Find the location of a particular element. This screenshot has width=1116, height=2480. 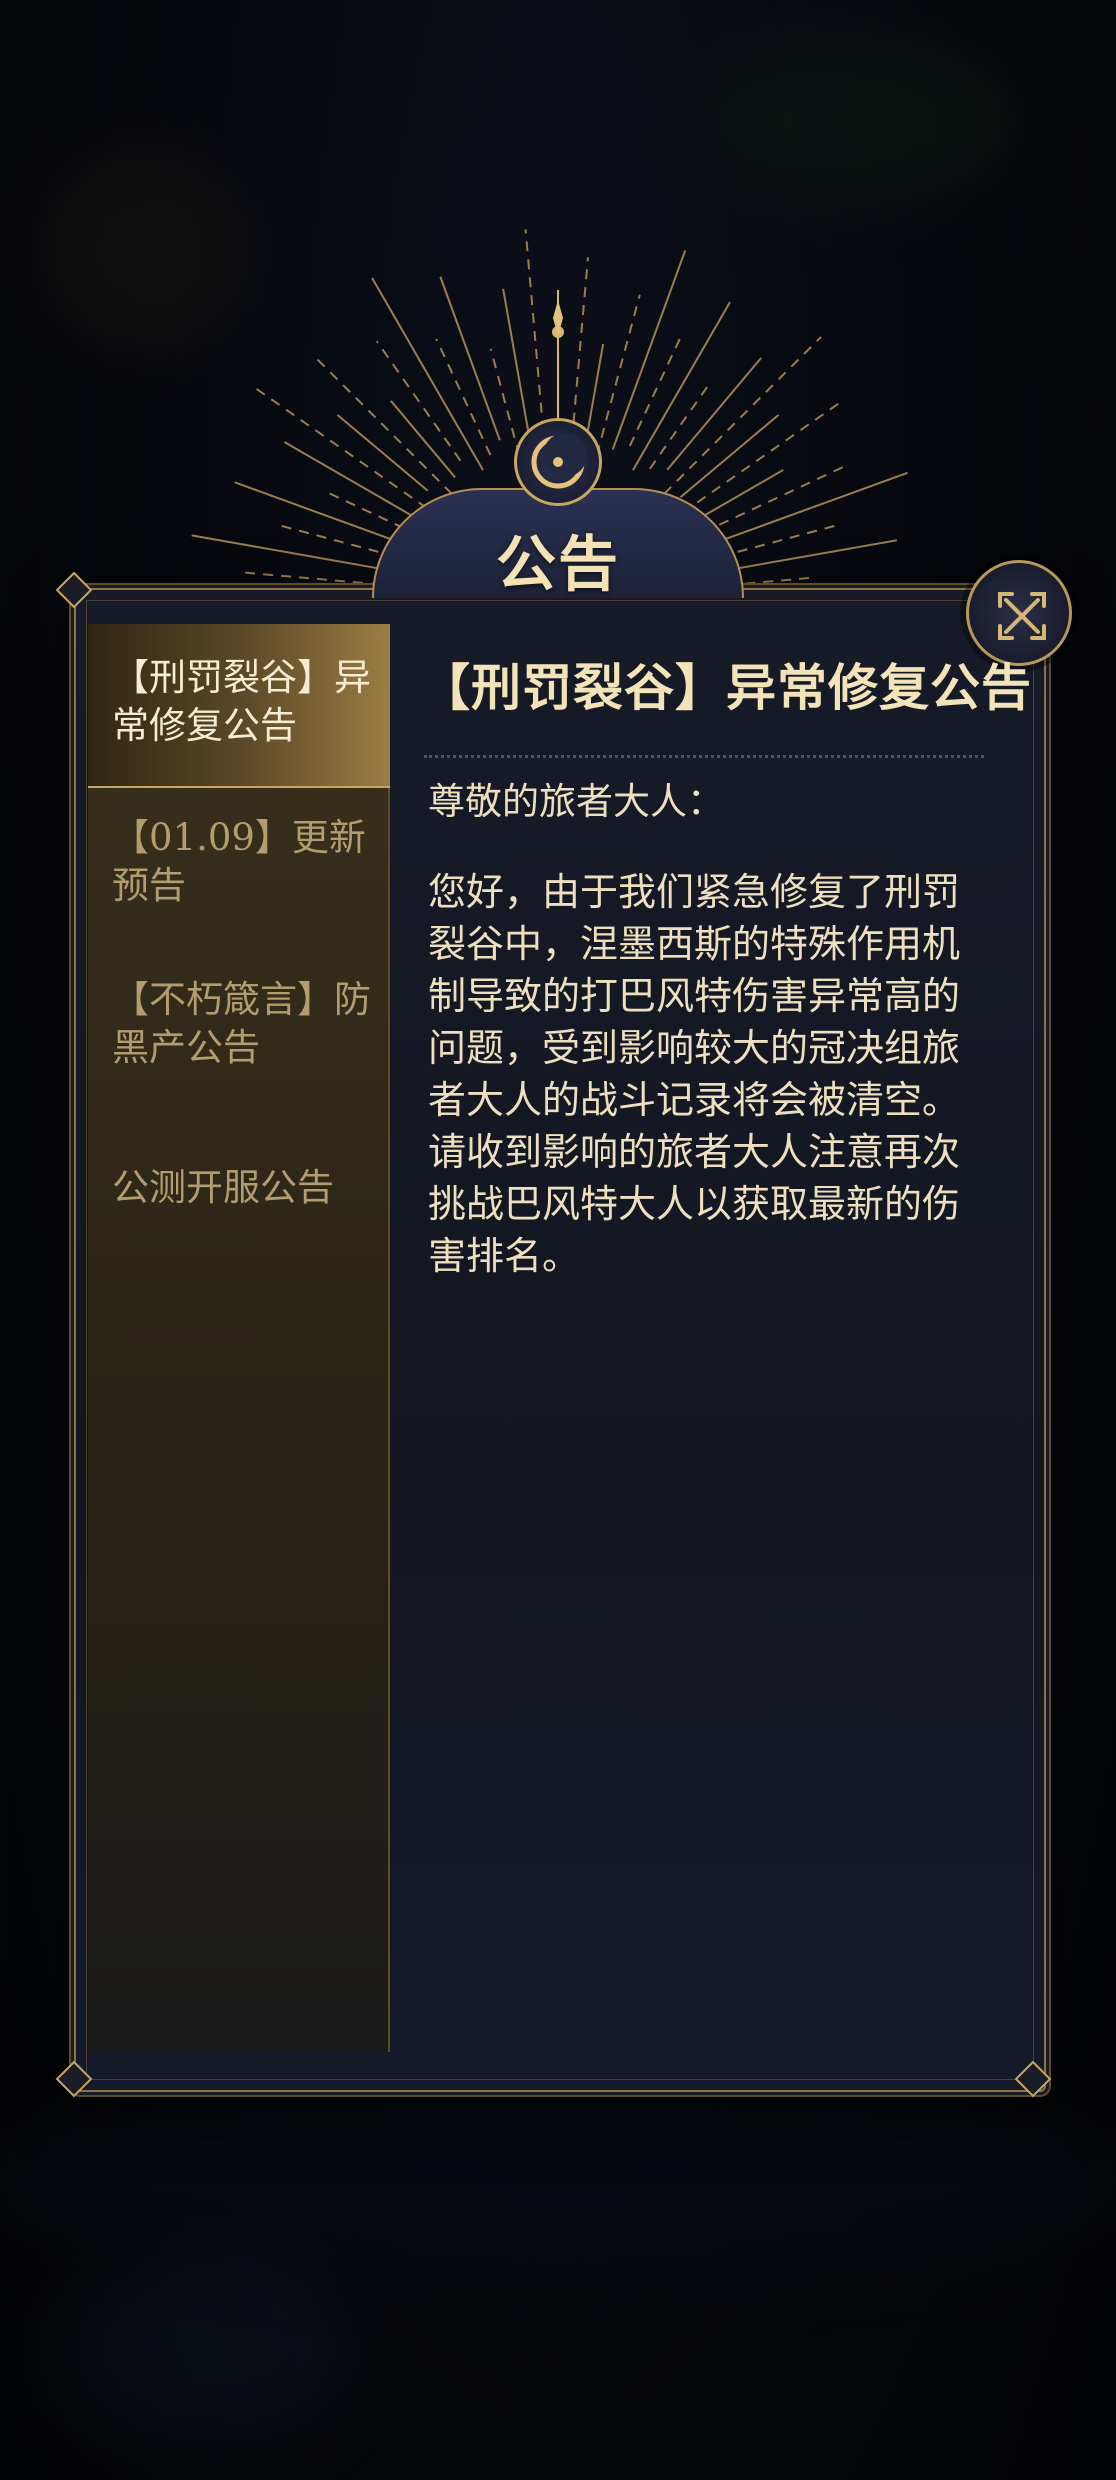

announcement-tab-label: 【刑罚裂谷】异常修复公告 is located at coordinates (241, 701).